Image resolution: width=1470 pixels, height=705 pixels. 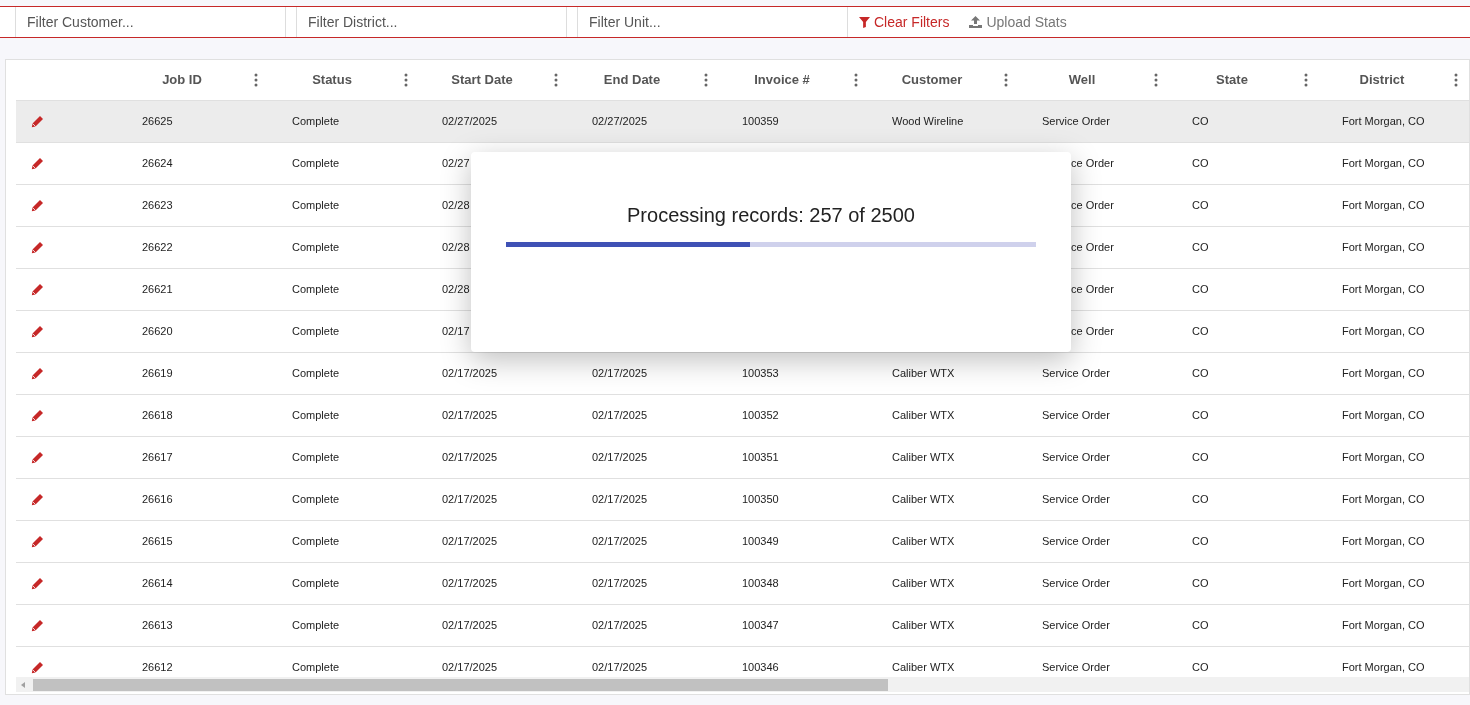 What do you see at coordinates (157, 373) in the screenshot?
I see `table-cell: 26619` at bounding box center [157, 373].